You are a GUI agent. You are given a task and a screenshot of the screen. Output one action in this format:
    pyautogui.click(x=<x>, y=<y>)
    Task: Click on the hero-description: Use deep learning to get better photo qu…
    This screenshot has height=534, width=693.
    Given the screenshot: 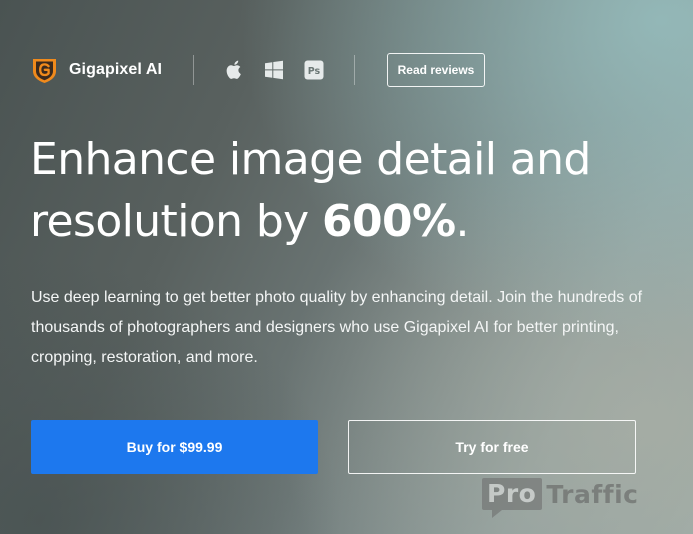 What is the action you would take?
    pyautogui.click(x=337, y=327)
    